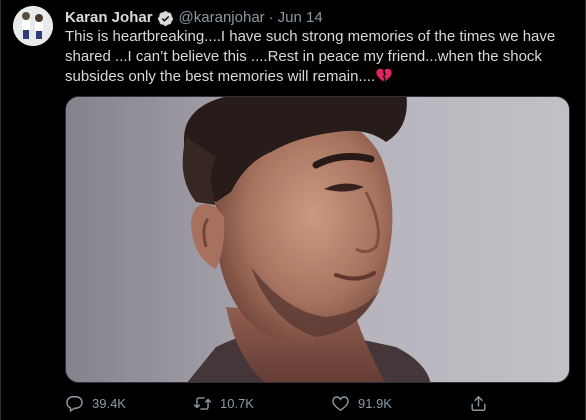  I want to click on retweet-button: 10.7K, so click(223, 403).